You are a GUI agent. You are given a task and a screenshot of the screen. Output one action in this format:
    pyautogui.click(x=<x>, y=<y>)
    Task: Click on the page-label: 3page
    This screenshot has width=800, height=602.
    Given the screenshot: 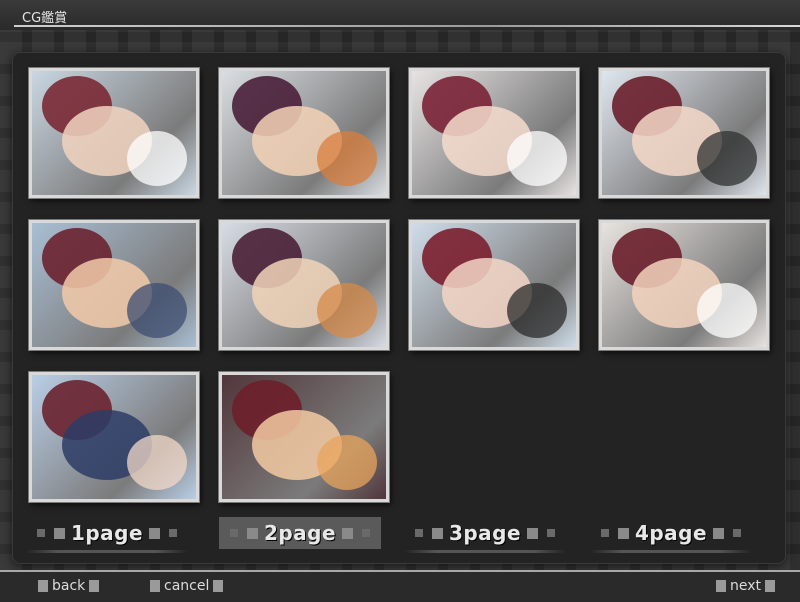 What is the action you would take?
    pyautogui.click(x=485, y=533)
    